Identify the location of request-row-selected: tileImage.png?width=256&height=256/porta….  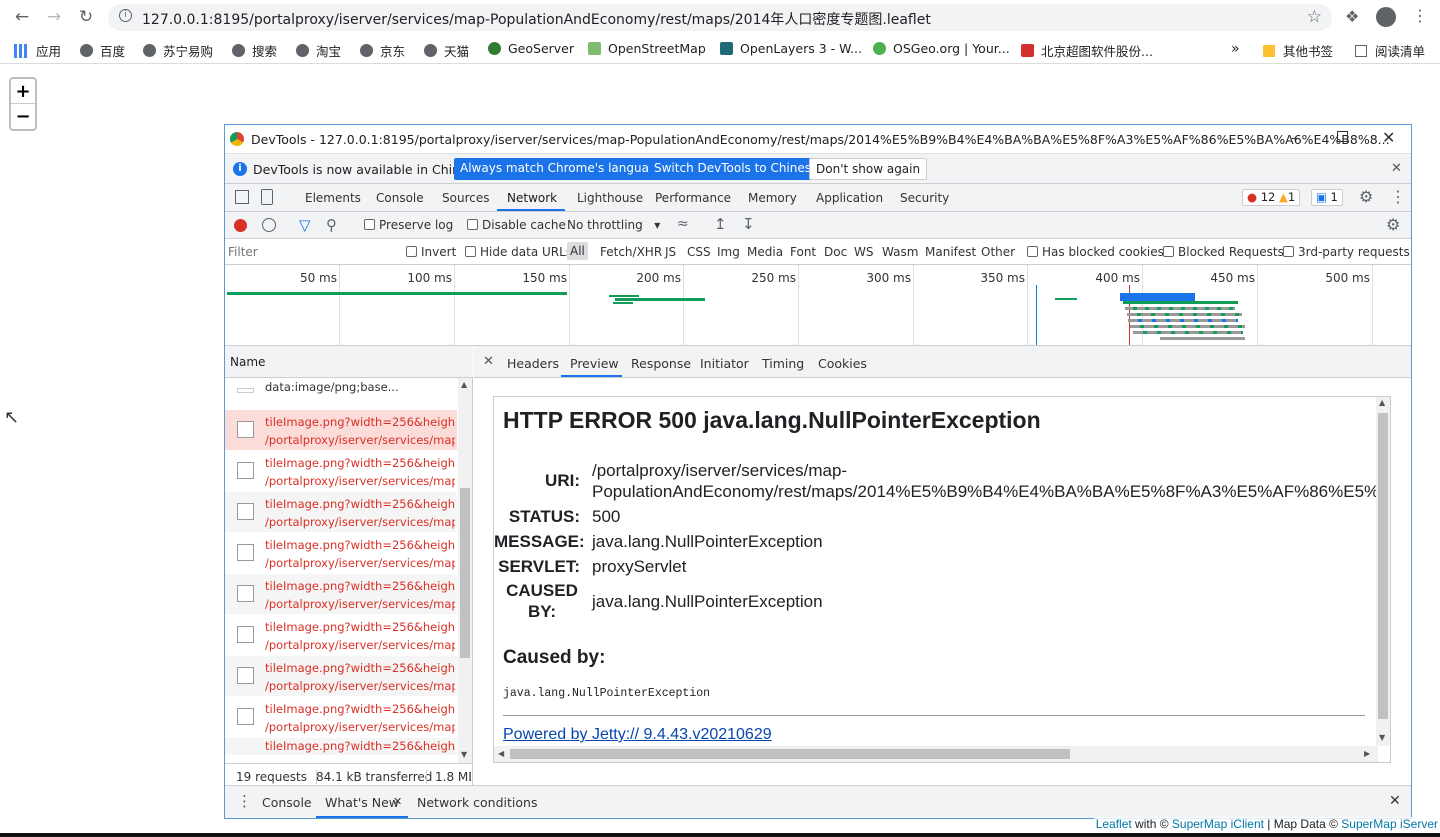
(341, 430).